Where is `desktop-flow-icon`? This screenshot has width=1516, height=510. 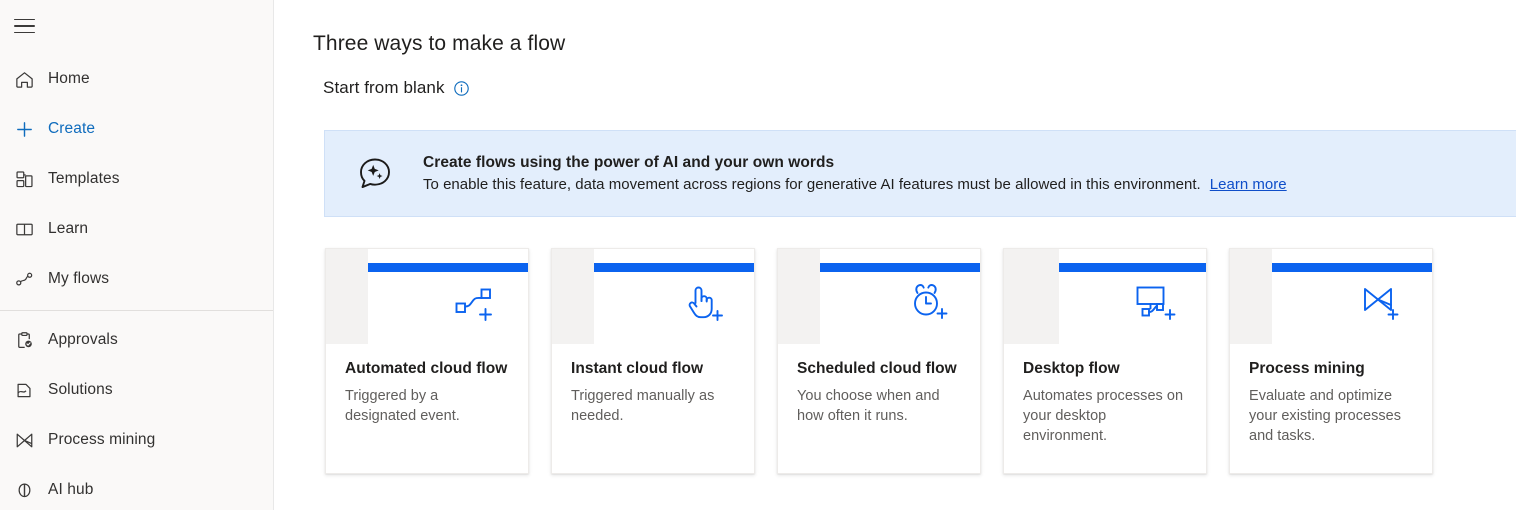 desktop-flow-icon is located at coordinates (1154, 304).